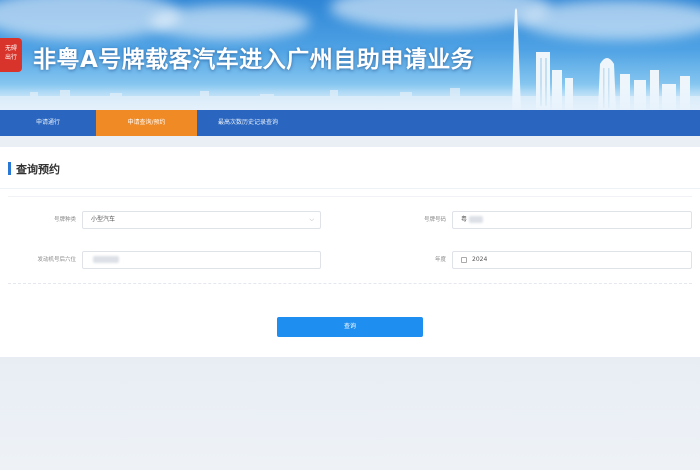 The width and height of the screenshot is (700, 470). I want to click on plate-number-value: 粤, so click(464, 219).